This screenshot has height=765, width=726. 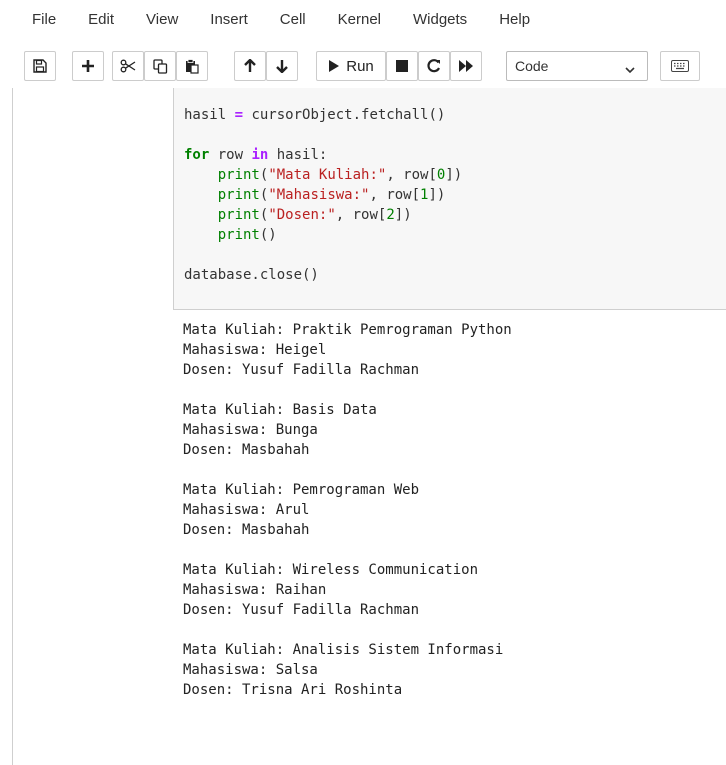 I want to click on cut-button, so click(x=128, y=66).